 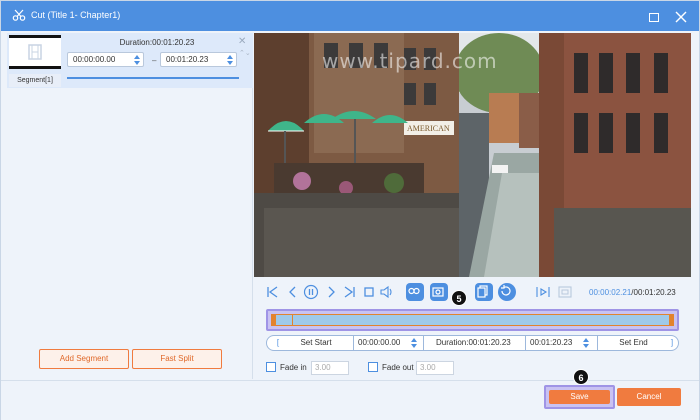 What do you see at coordinates (439, 292) in the screenshot?
I see `snapshot-icon` at bounding box center [439, 292].